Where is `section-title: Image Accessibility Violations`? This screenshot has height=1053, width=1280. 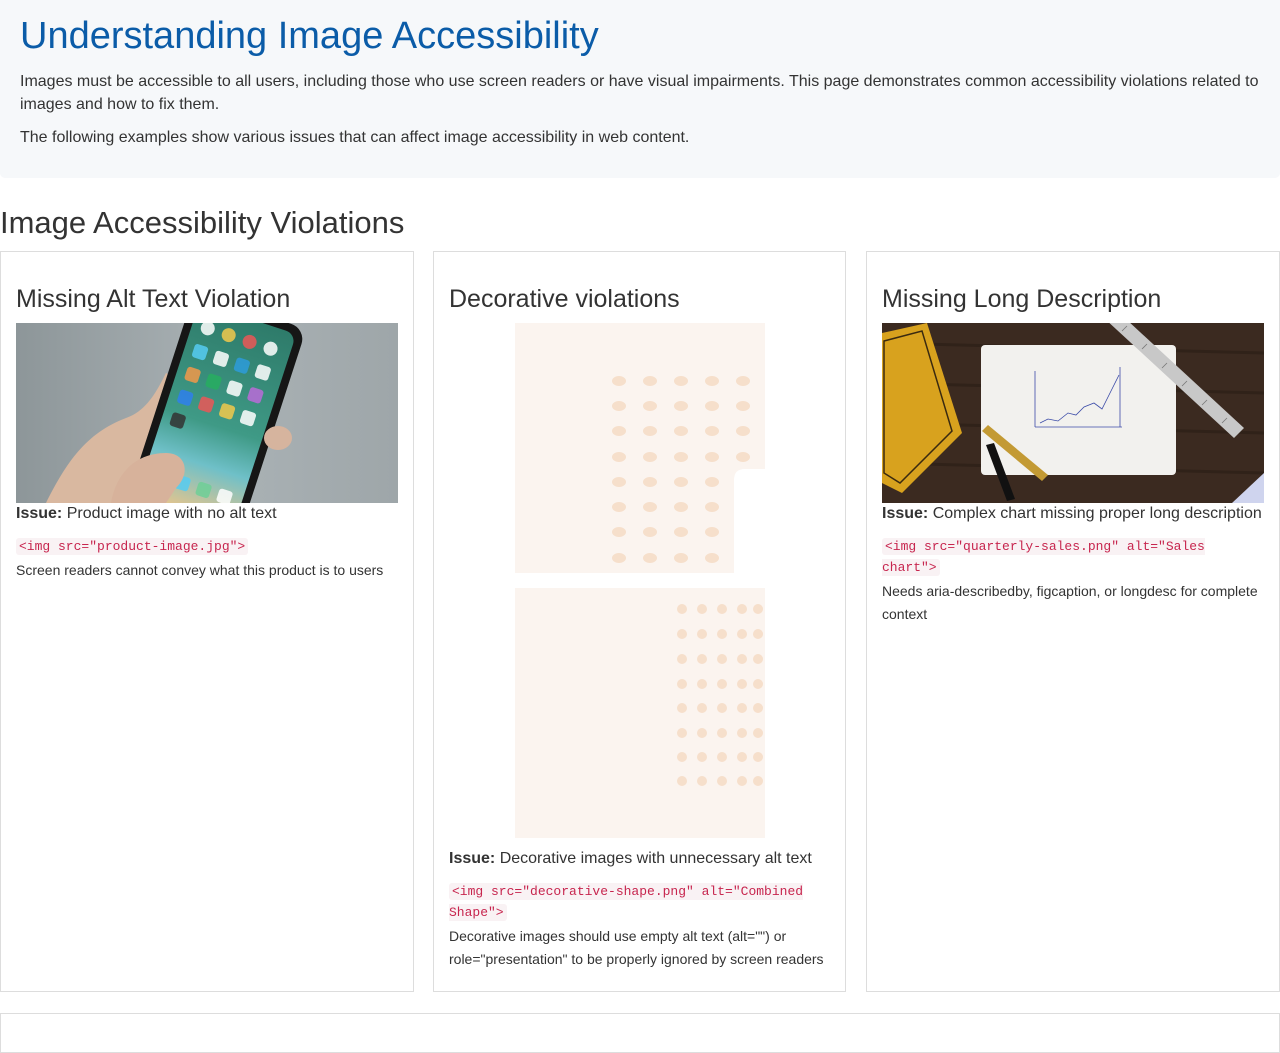 section-title: Image Accessibility Violations is located at coordinates (202, 222).